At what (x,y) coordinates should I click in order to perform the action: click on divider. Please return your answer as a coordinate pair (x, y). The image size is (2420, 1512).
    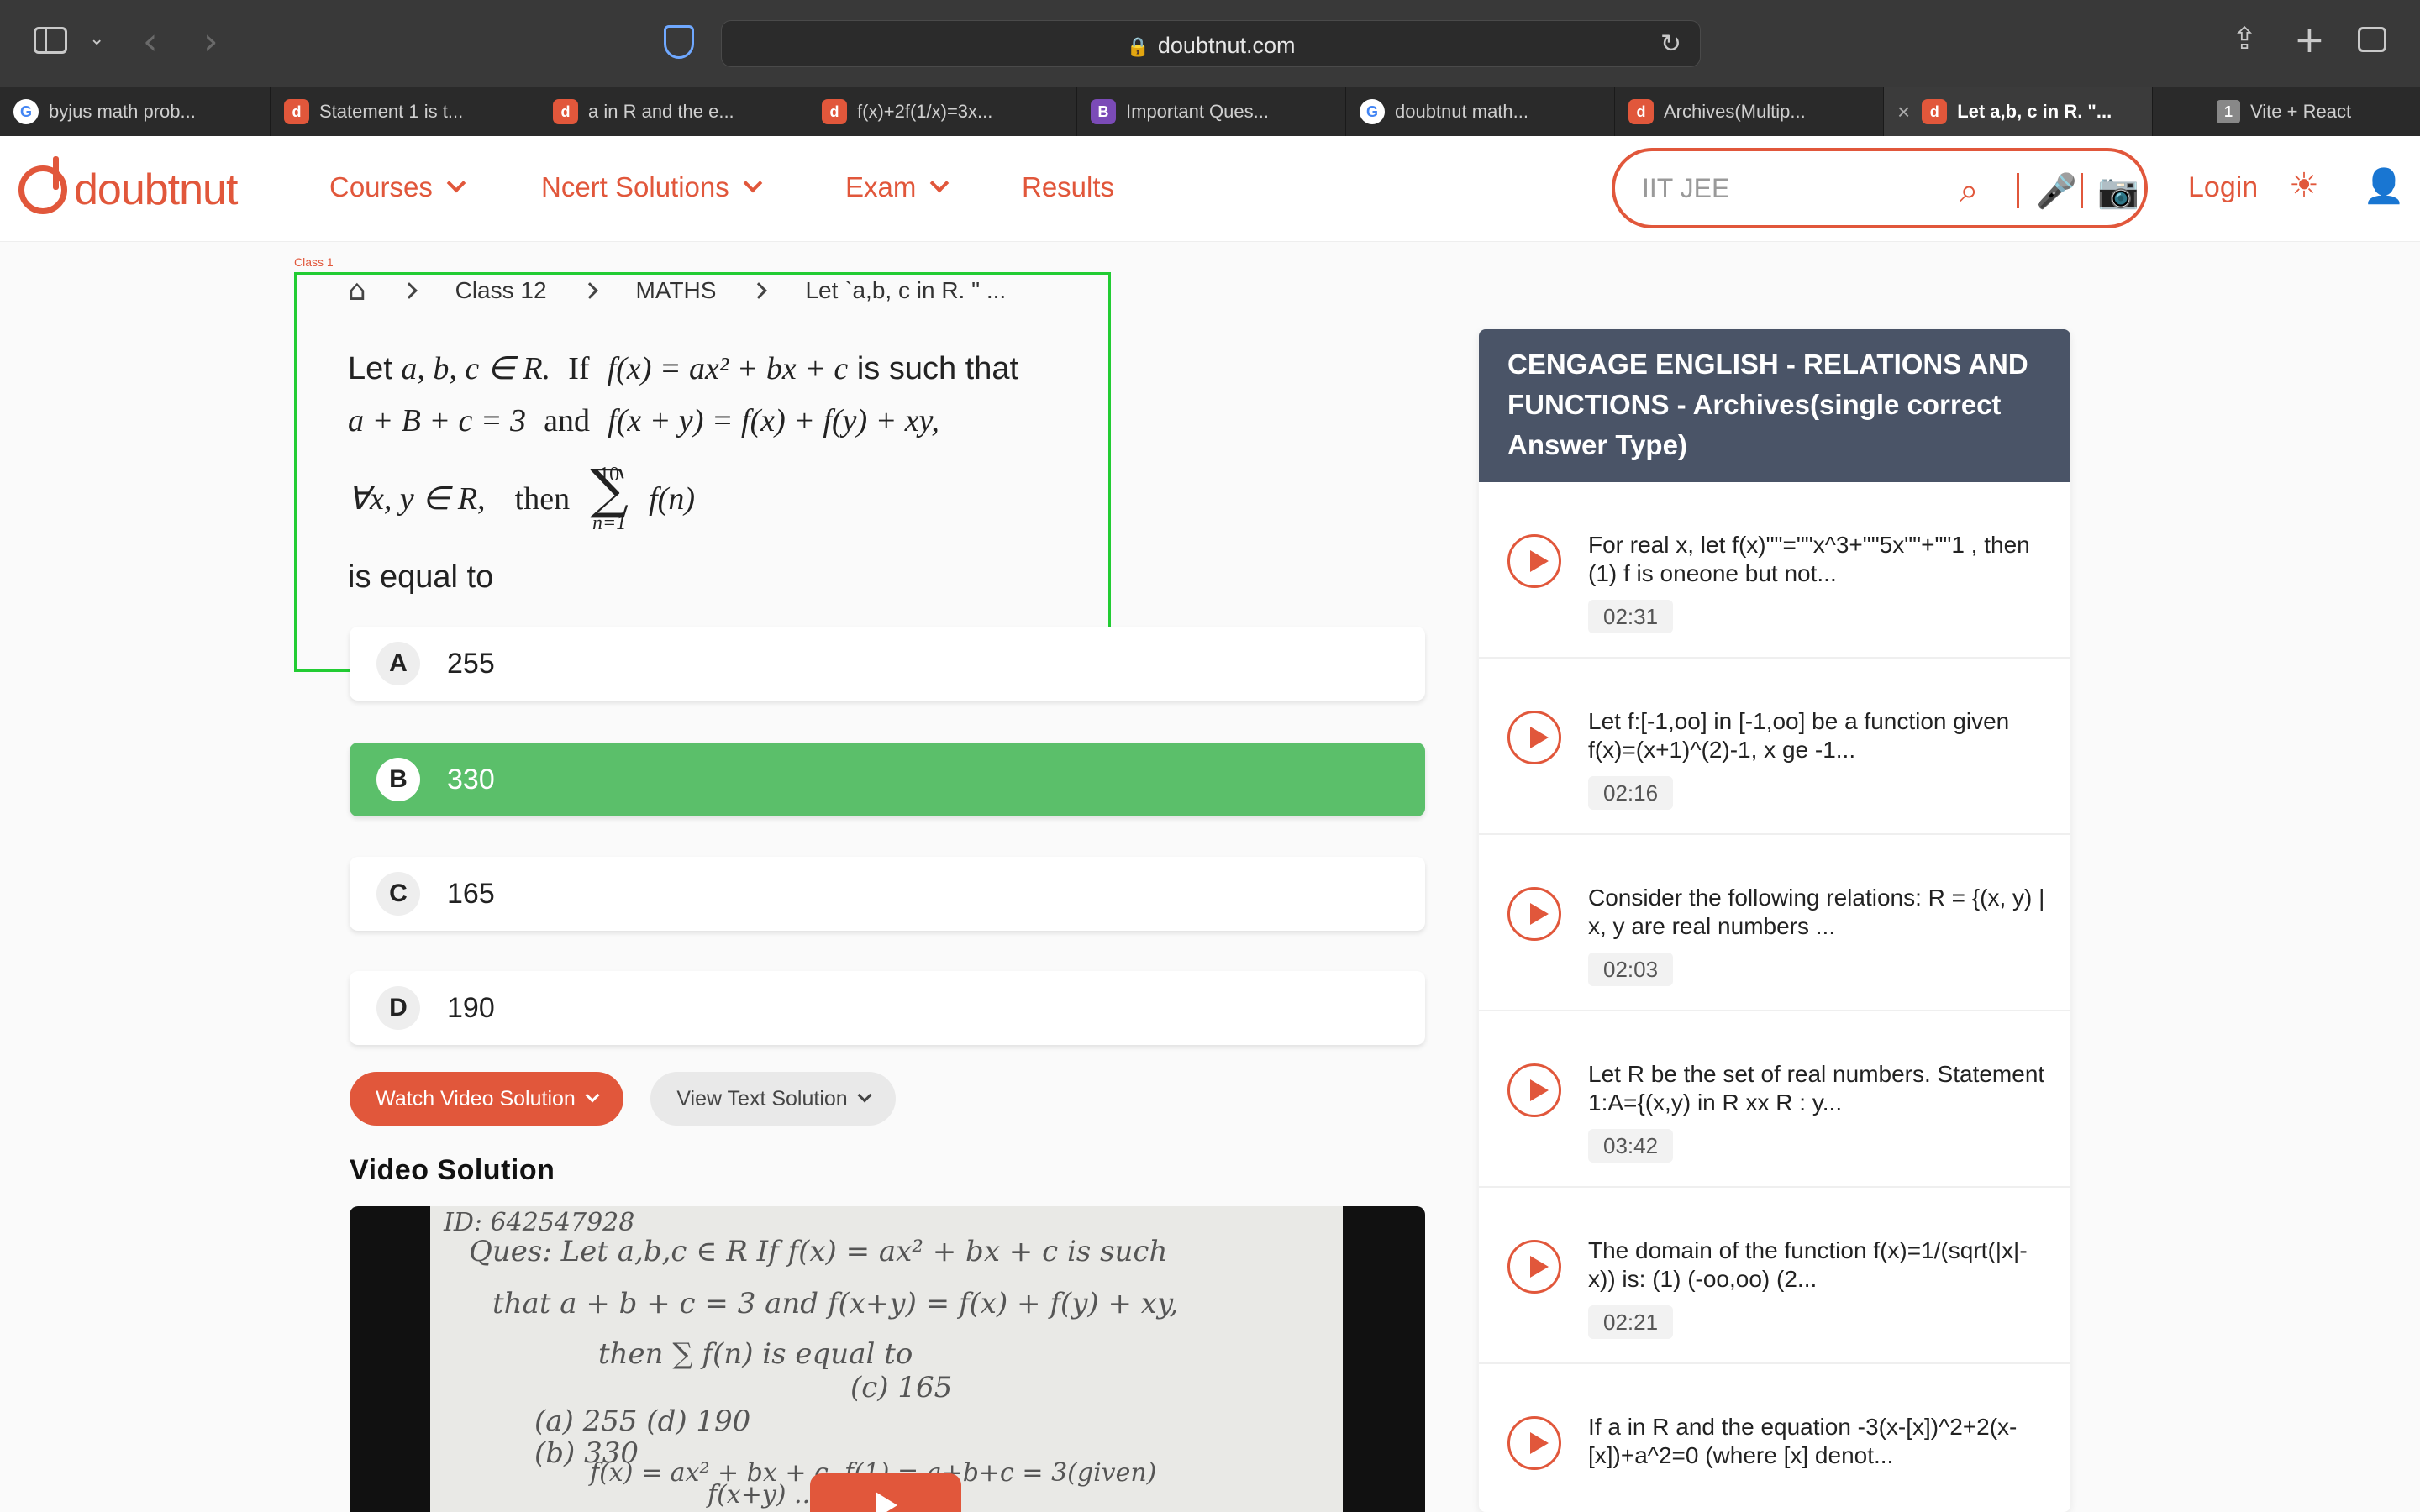
    Looking at the image, I should click on (2082, 190).